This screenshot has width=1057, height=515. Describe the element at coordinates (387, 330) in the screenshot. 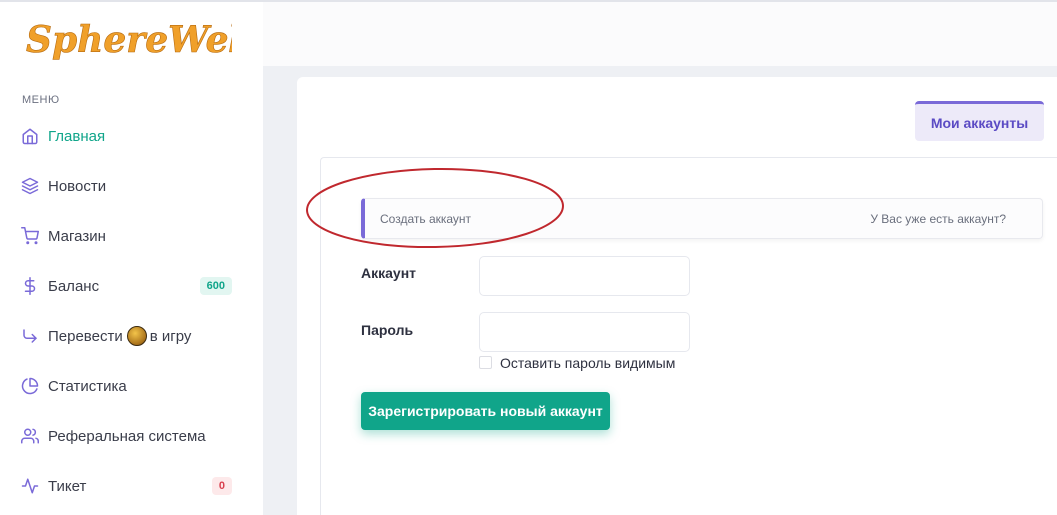

I see `password-label: Пароль` at that location.